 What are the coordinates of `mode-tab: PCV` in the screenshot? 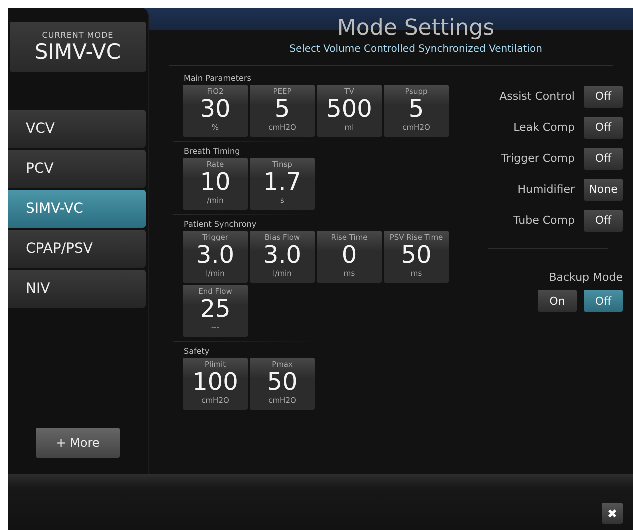 It's located at (77, 169).